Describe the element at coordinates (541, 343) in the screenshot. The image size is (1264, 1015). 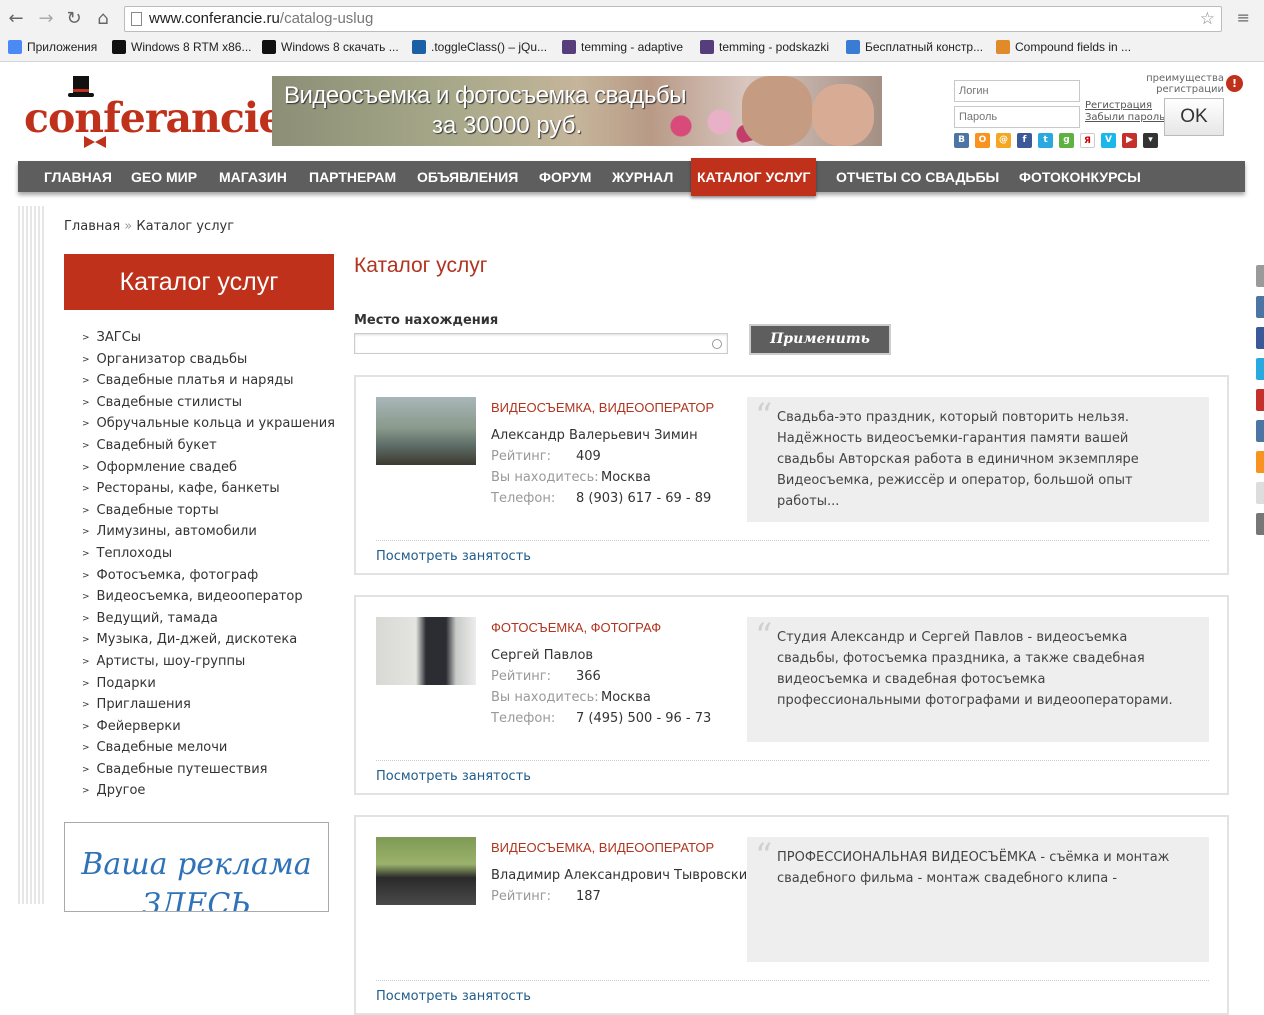
I see `location-input` at that location.